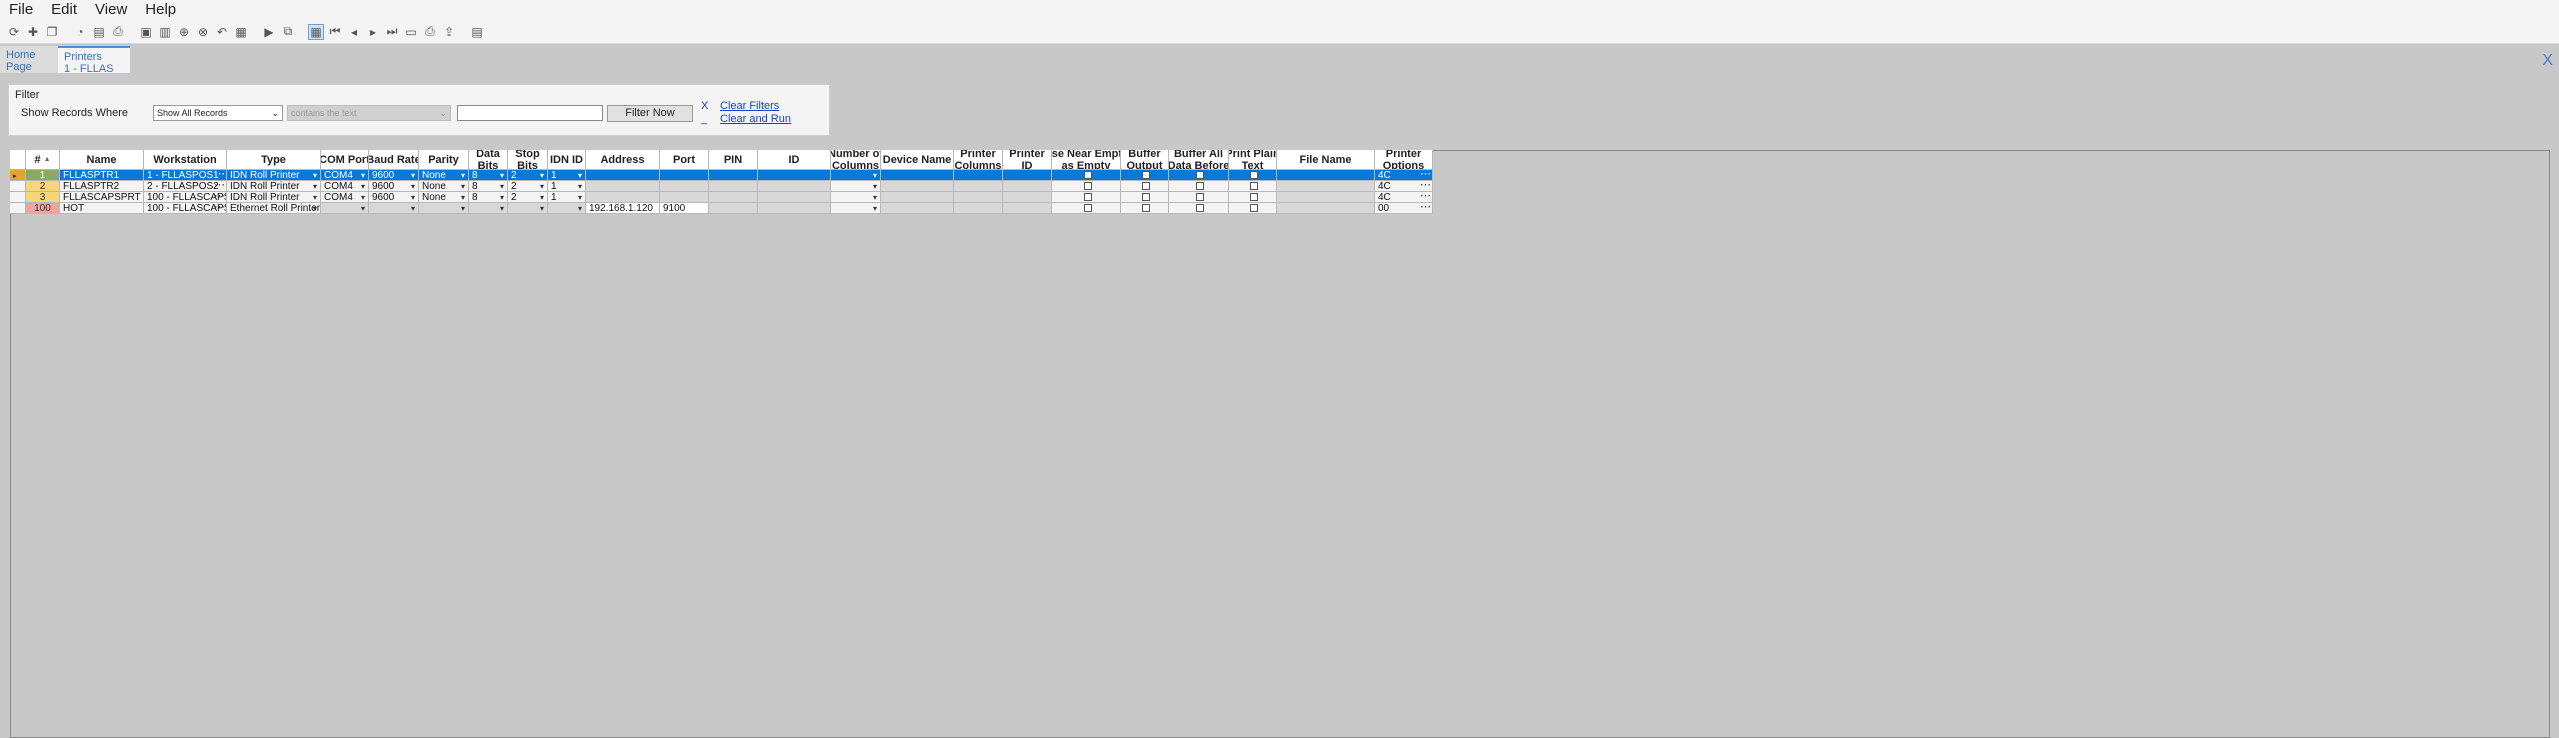 The width and height of the screenshot is (2559, 738). I want to click on column-header-parity: Parity, so click(444, 160).